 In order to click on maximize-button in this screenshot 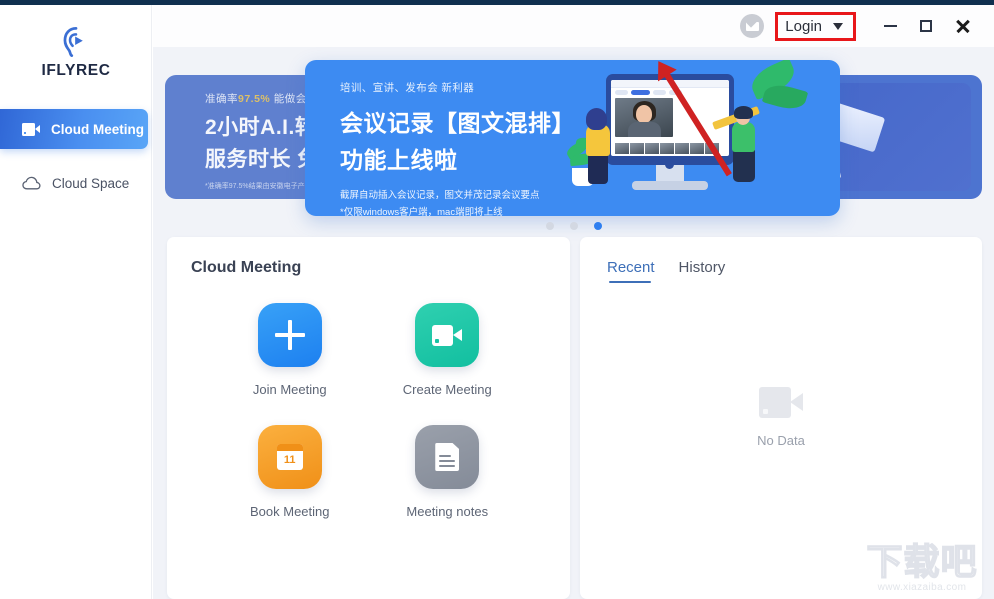, I will do `click(926, 26)`.